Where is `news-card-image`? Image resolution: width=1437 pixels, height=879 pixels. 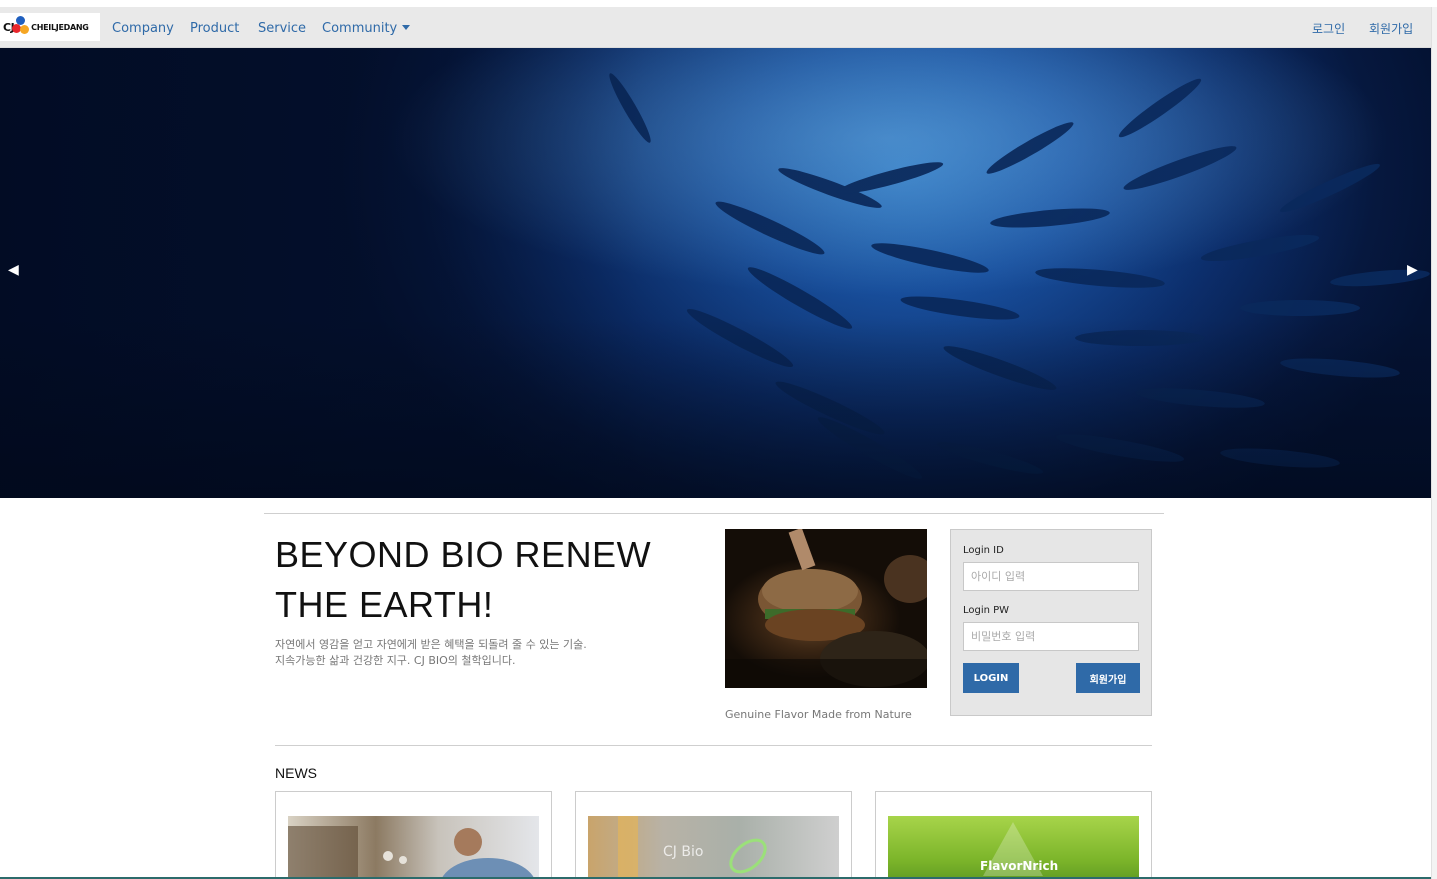 news-card-image is located at coordinates (413, 847).